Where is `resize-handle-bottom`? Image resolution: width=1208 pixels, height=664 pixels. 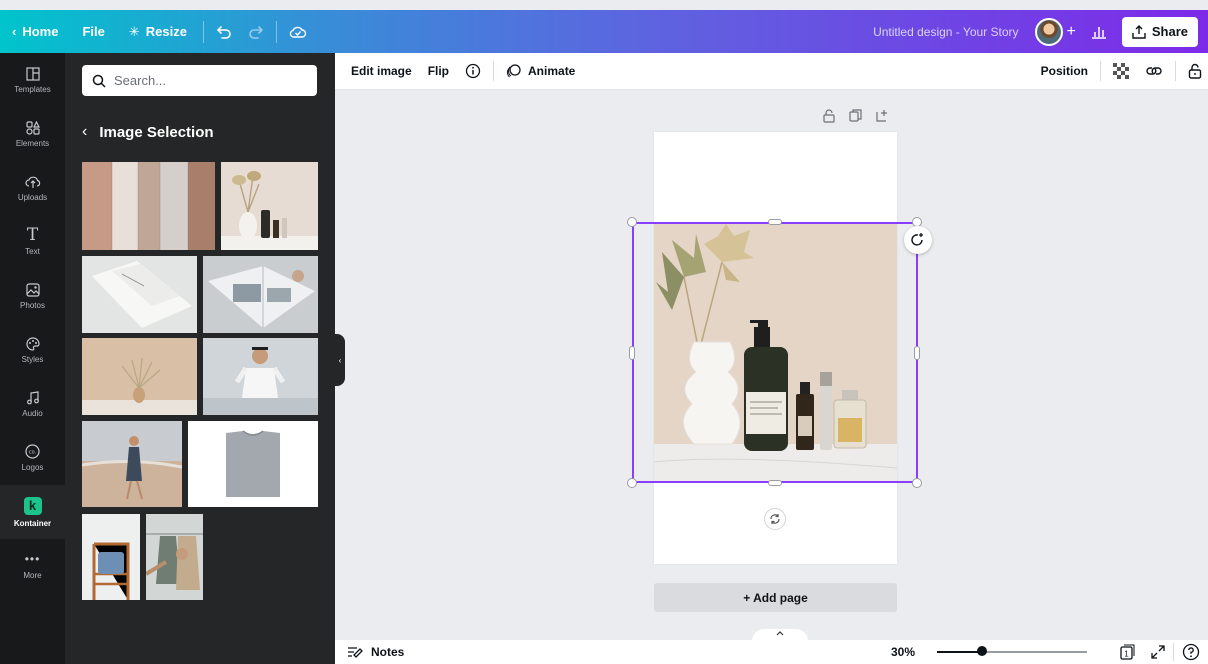
resize-handle-bottom is located at coordinates (775, 483).